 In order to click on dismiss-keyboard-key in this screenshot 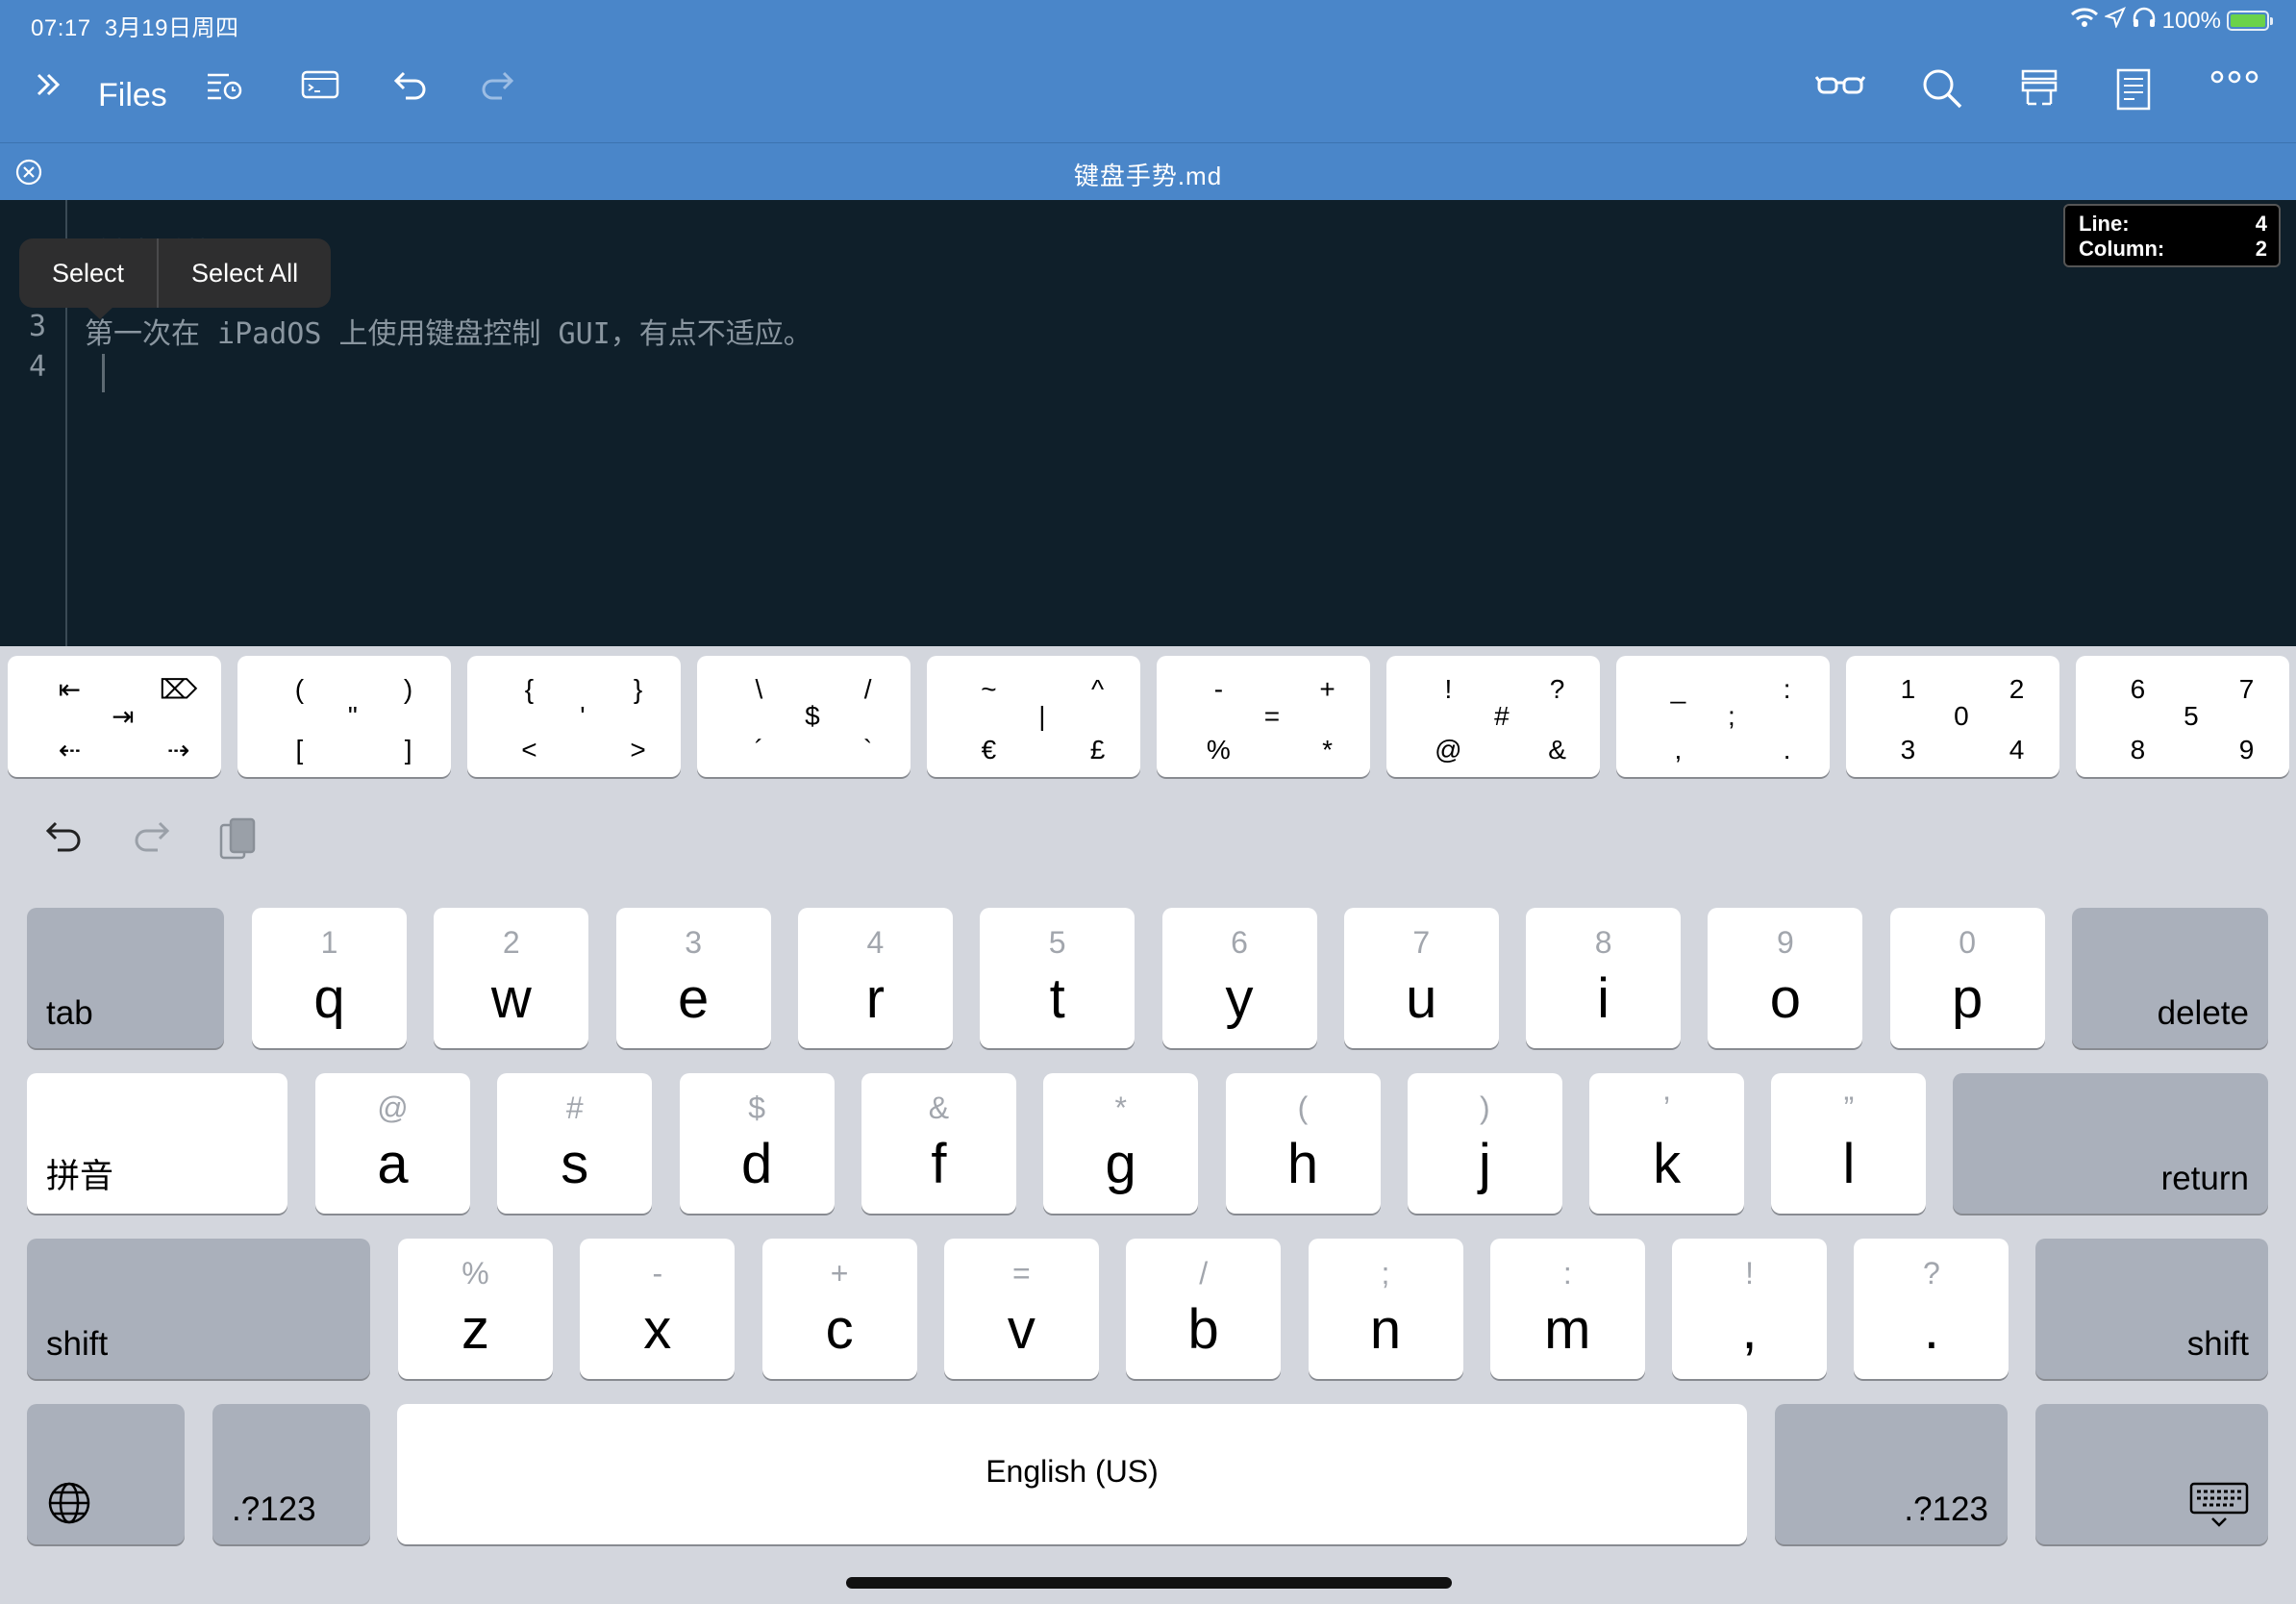, I will do `click(2151, 1474)`.